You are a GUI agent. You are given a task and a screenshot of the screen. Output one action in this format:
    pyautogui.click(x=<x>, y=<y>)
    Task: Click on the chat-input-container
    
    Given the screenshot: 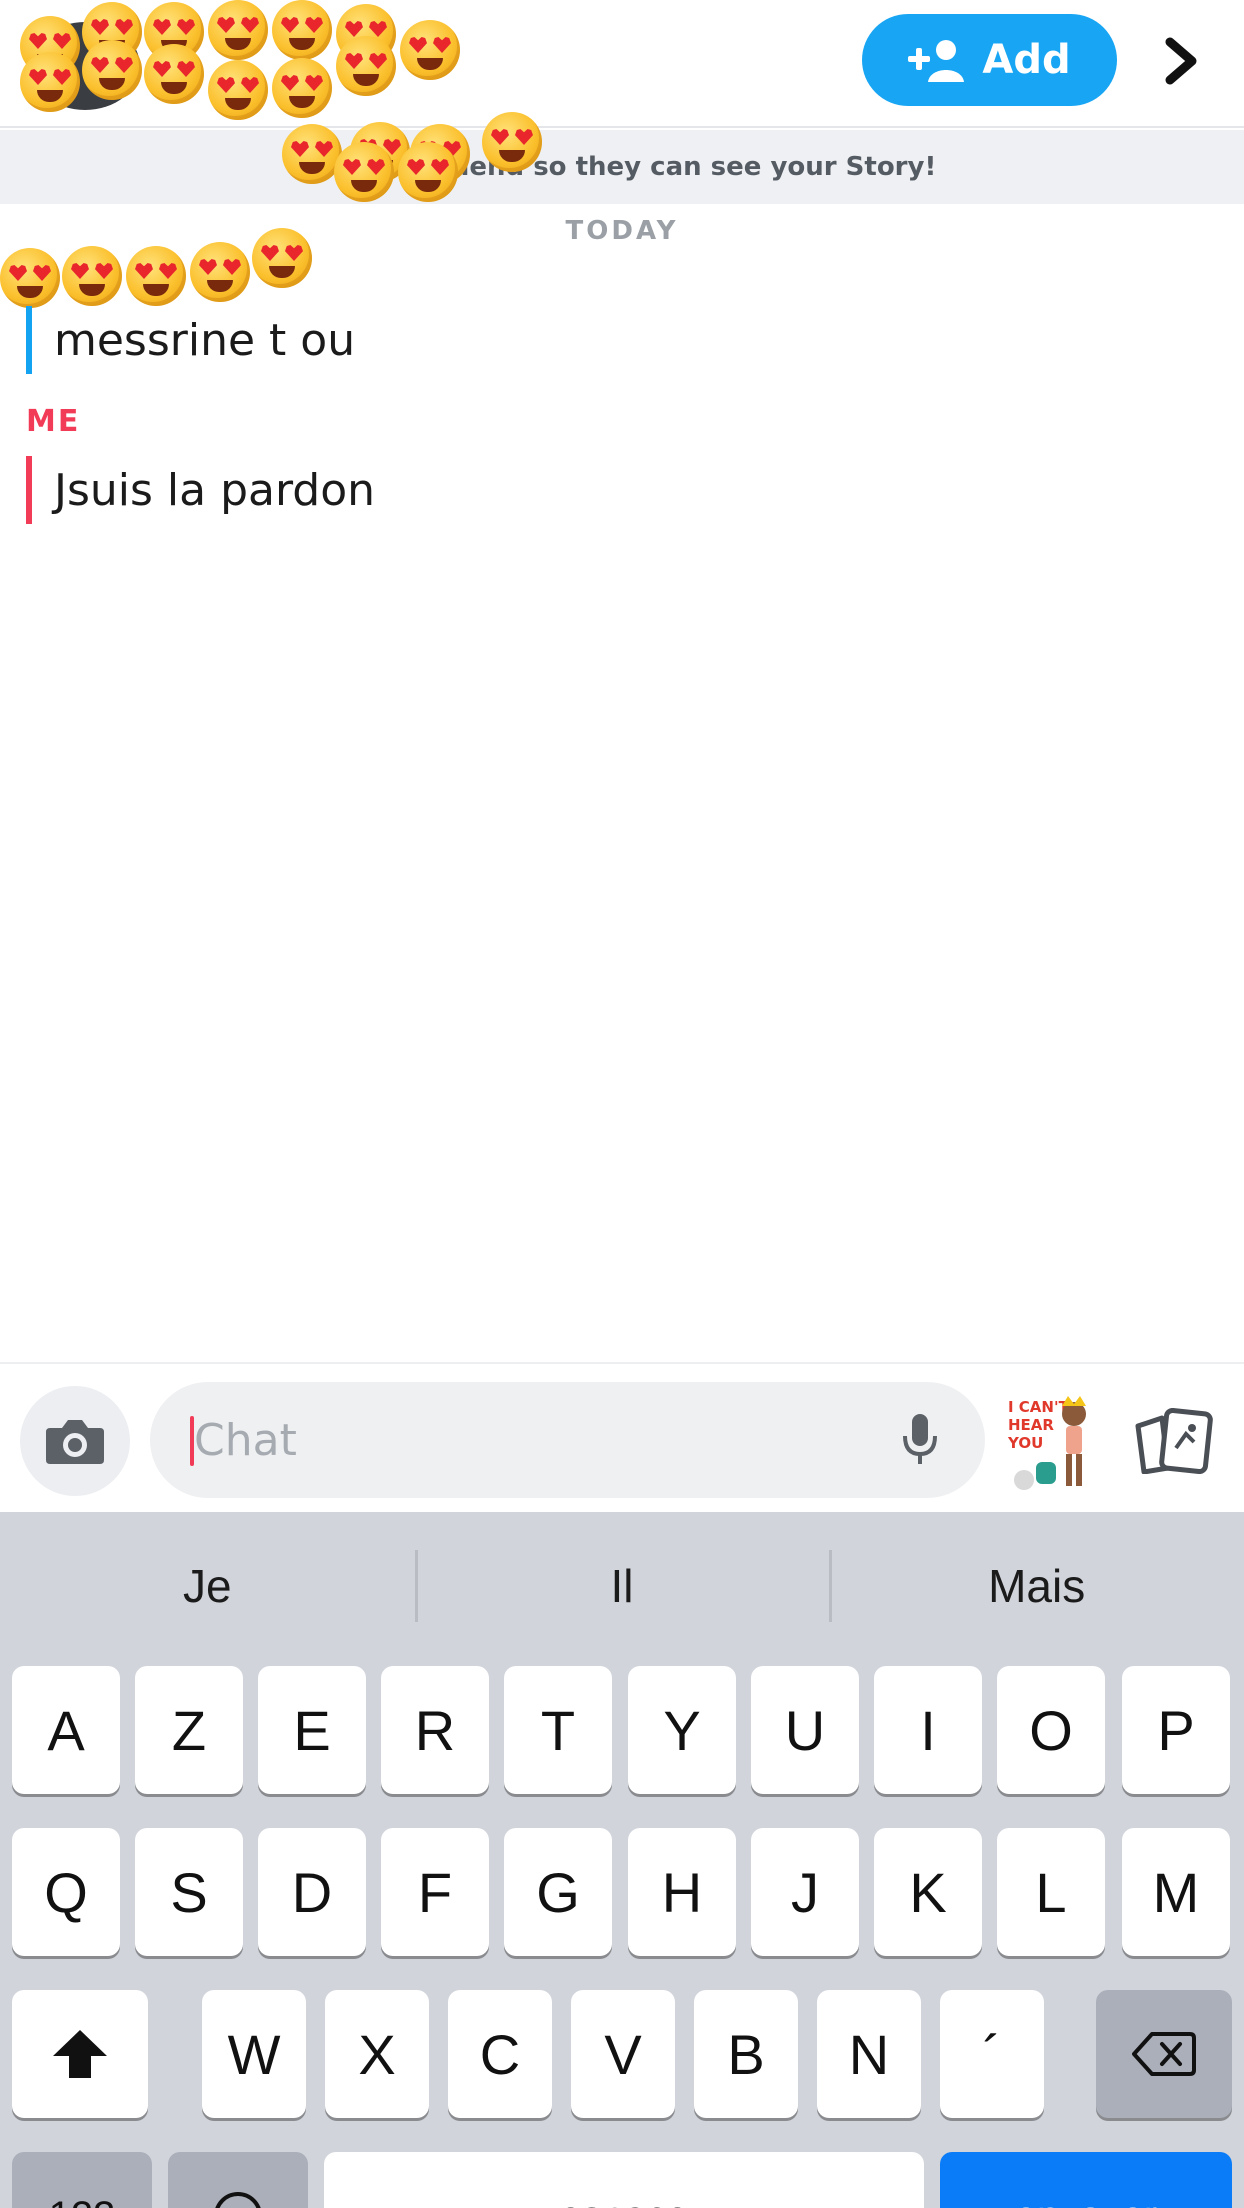 What is the action you would take?
    pyautogui.click(x=567, y=1440)
    